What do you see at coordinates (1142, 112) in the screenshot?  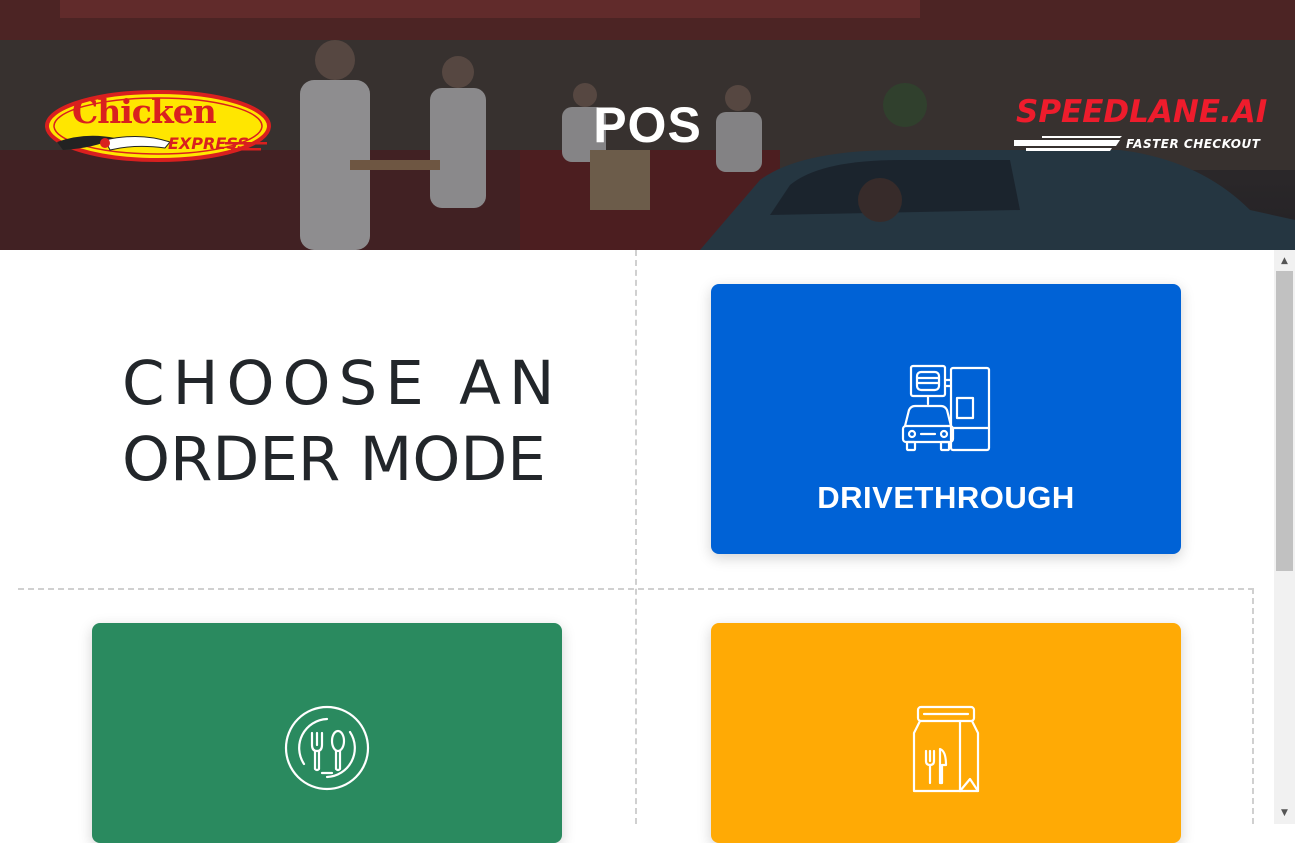 I see `logo-text-speedlane: SPEEDLANE.AI` at bounding box center [1142, 112].